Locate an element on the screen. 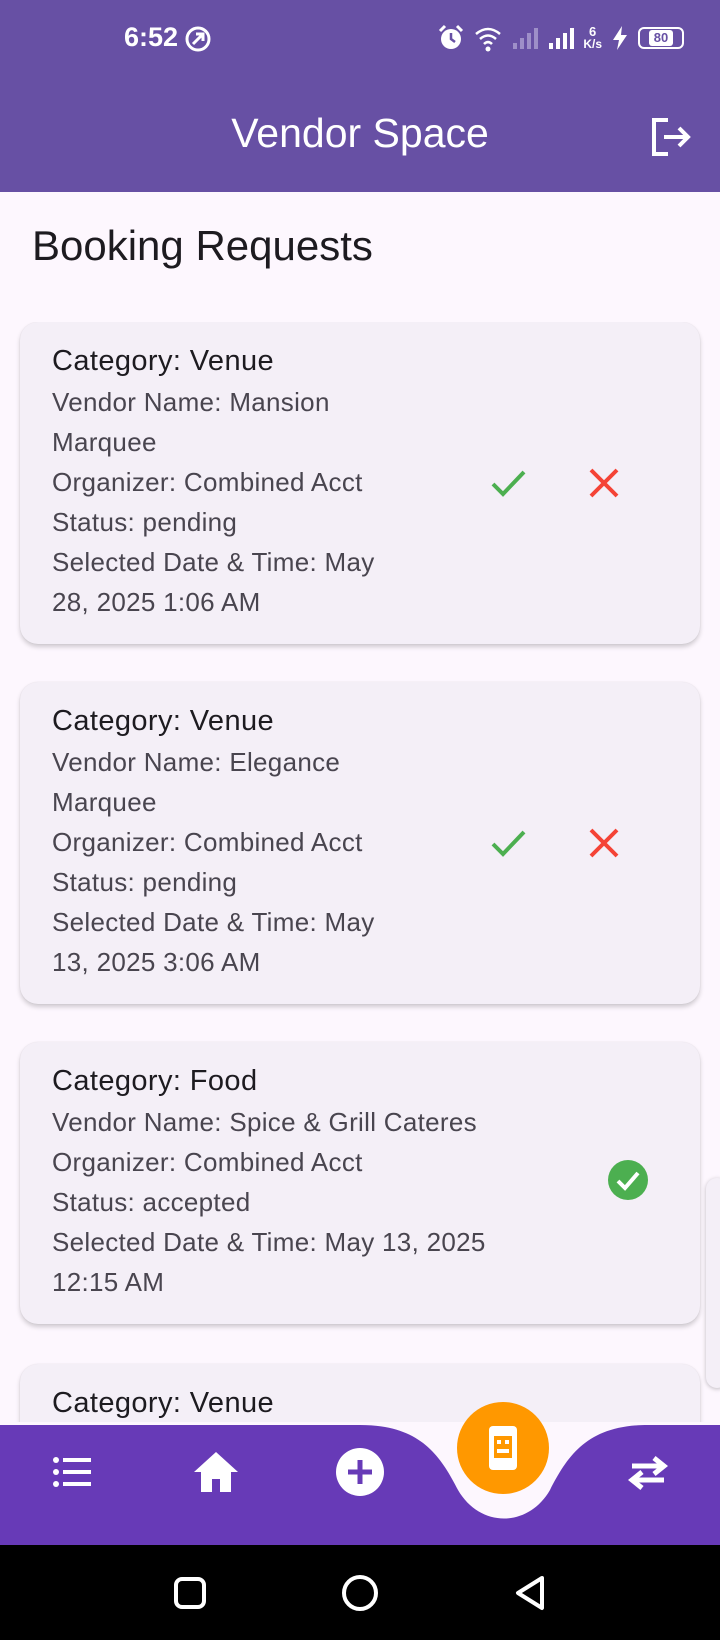 This screenshot has height=1640, width=720. side-drawer-handle is located at coordinates (713, 1283).